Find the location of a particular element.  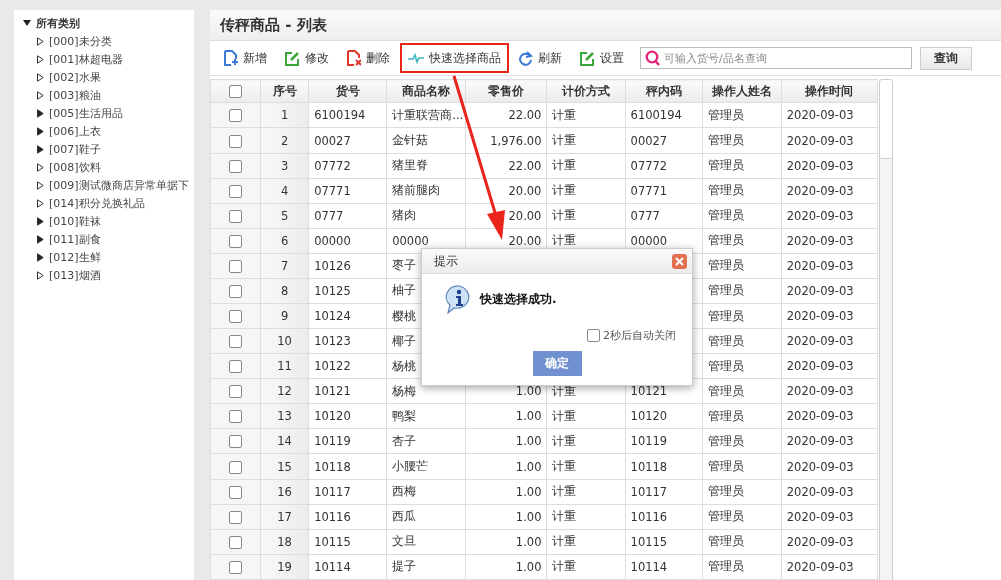

tree-item: [007]鞋子 is located at coordinates (75, 149).